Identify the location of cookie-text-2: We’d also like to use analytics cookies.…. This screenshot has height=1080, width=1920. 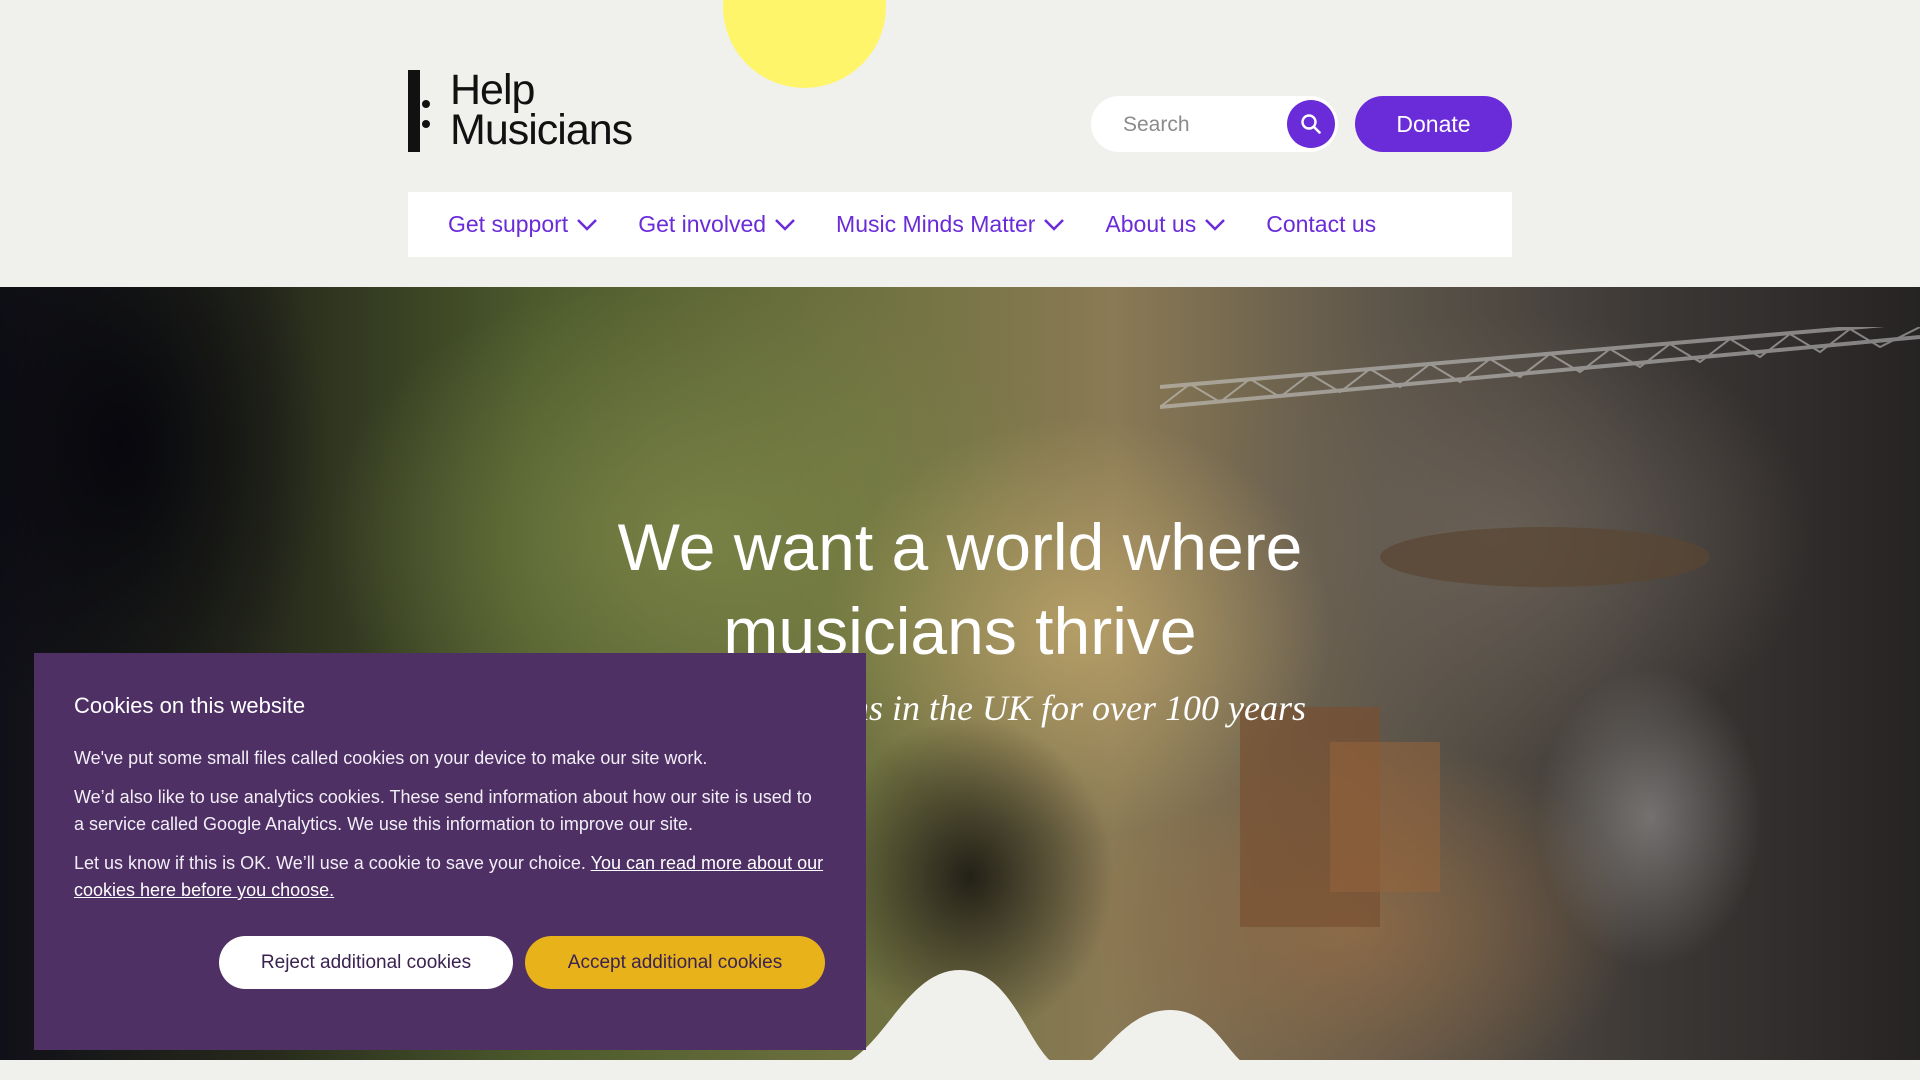
(443, 810).